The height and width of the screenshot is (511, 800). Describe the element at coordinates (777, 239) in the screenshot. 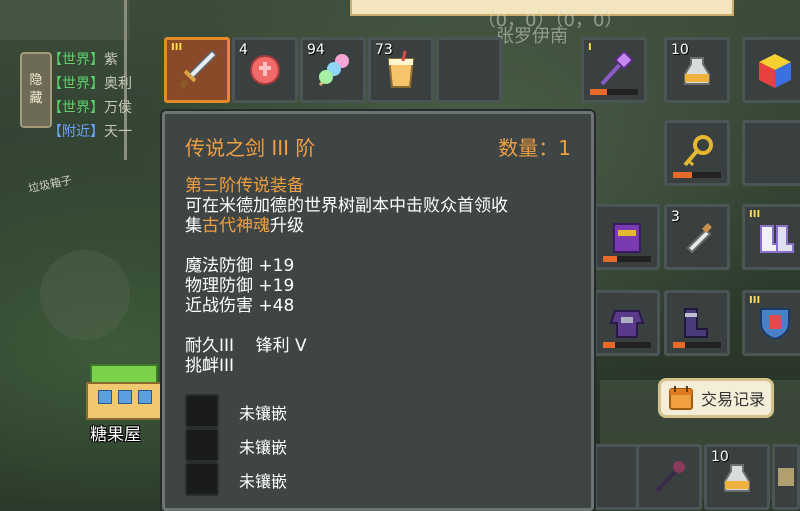

I see `white-boots-icon` at that location.